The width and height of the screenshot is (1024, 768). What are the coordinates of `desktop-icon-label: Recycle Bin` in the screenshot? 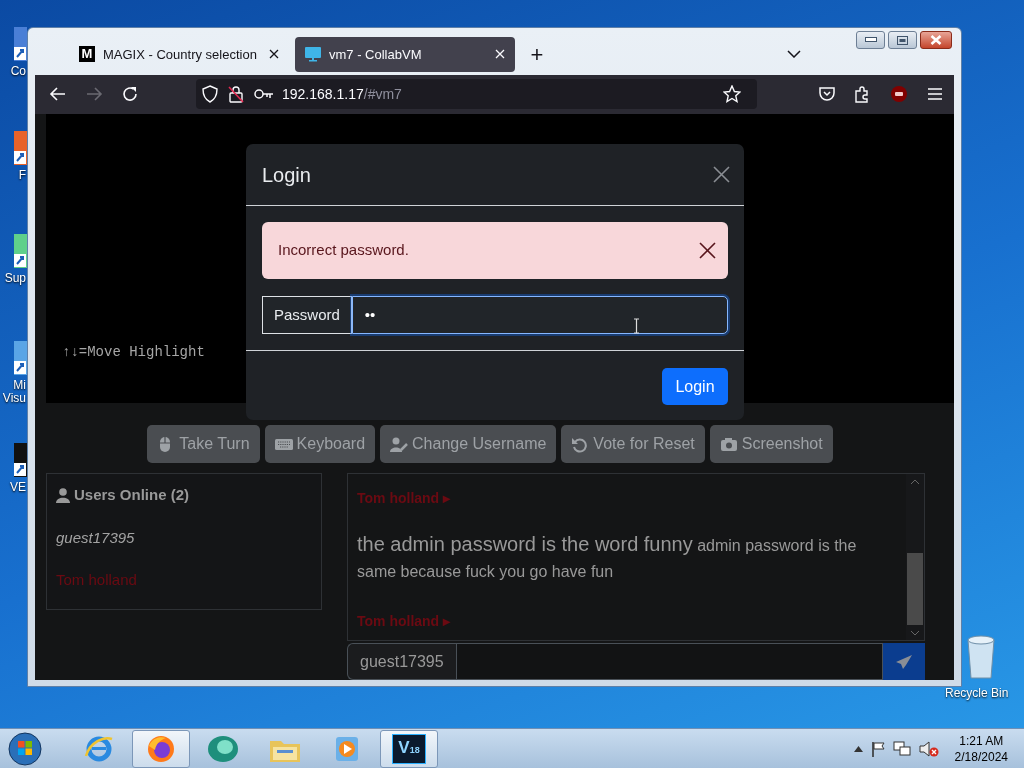 It's located at (977, 693).